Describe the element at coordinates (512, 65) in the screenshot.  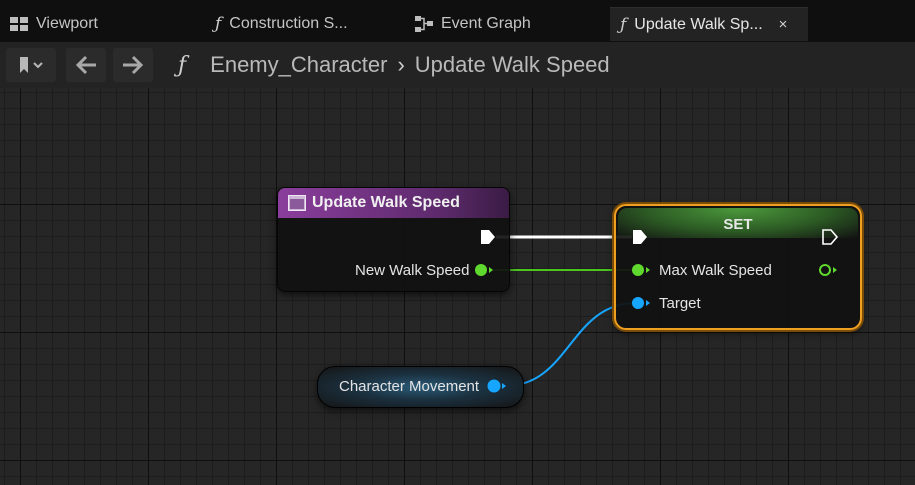
I see `breadcrumb-function: Update Walk Speed` at that location.